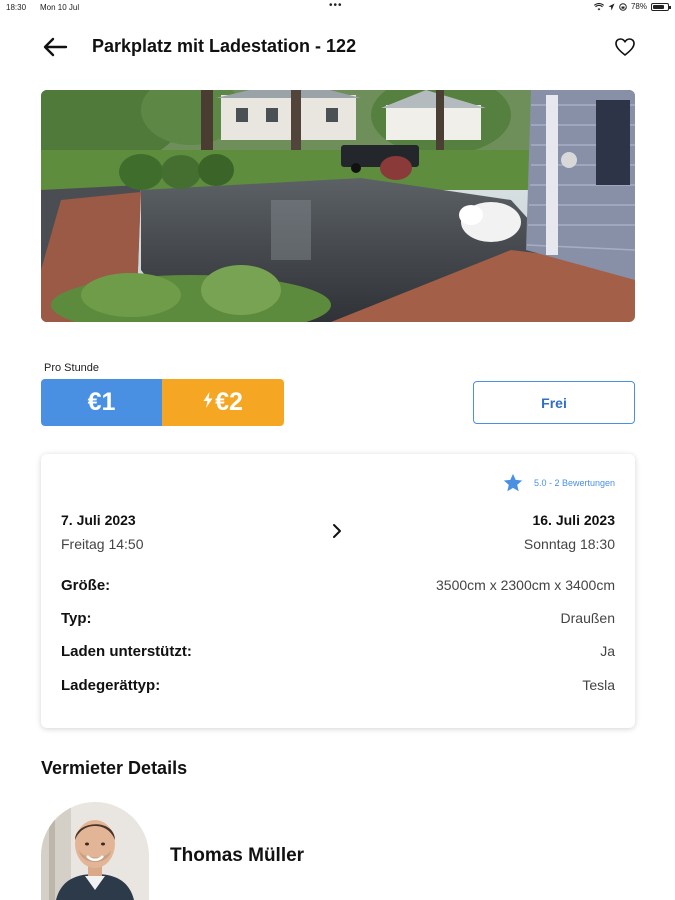 Image resolution: width=675 pixels, height=900 pixels. Describe the element at coordinates (229, 402) in the screenshot. I see `price-charging-value: €2` at that location.